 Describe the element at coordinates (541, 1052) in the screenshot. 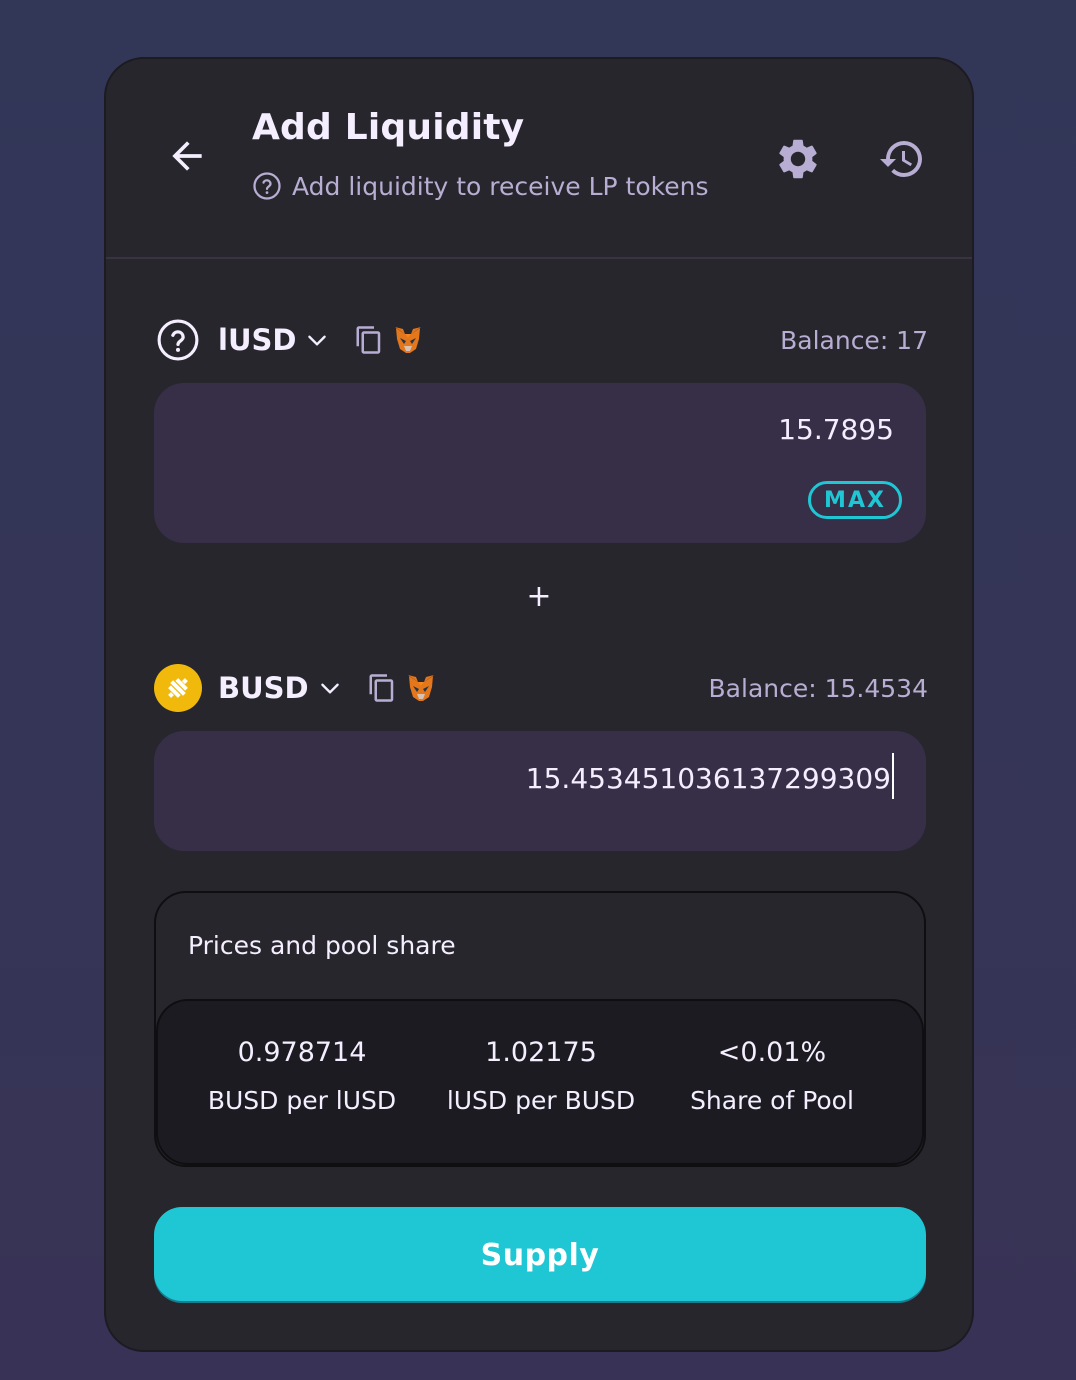

I see `stat-value: 1.02175` at that location.